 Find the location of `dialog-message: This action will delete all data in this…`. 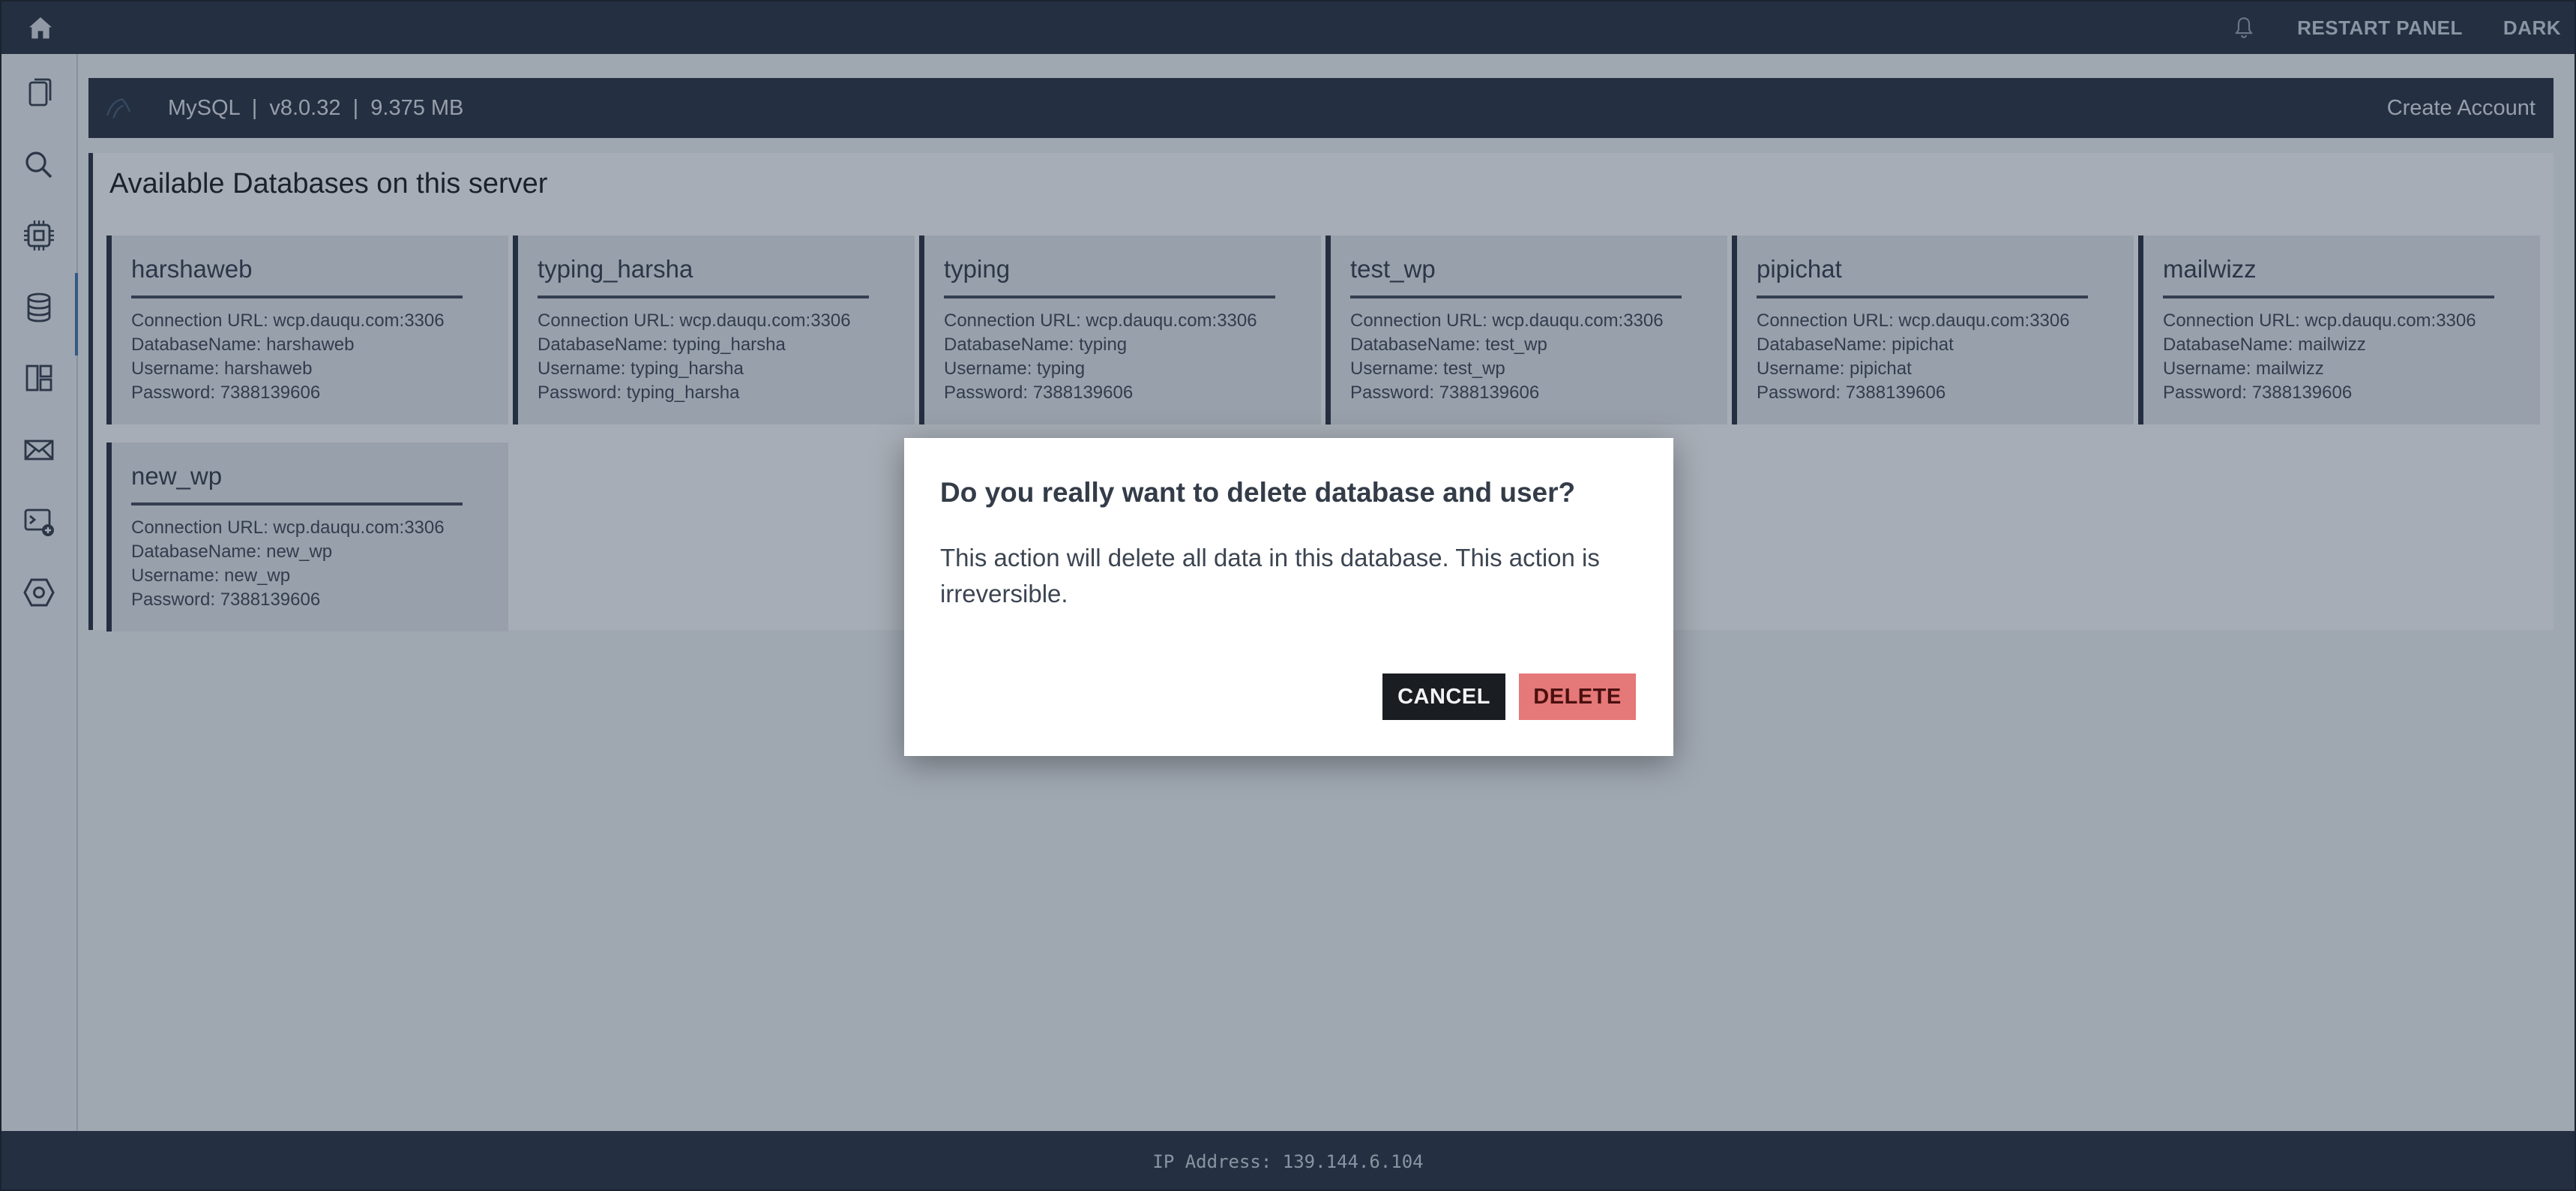

dialog-message: This action will delete all data in this… is located at coordinates (1270, 576).